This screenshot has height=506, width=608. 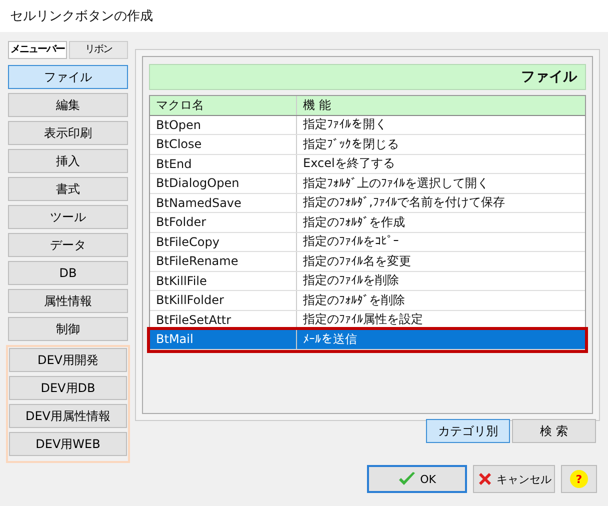 I want to click on category-button: DEV用WEB, so click(x=68, y=444).